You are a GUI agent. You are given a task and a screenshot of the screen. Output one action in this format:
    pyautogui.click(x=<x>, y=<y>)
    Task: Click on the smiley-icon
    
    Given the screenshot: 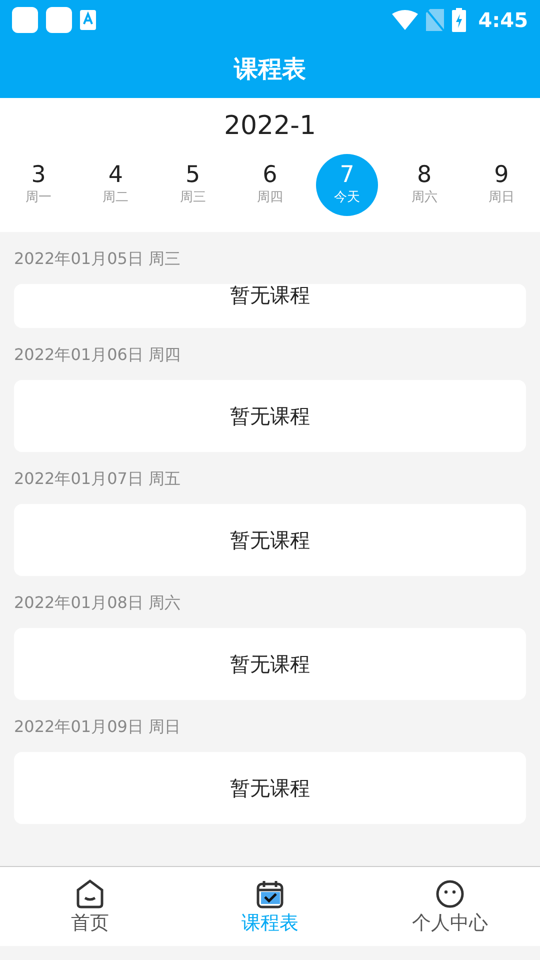 What is the action you would take?
    pyautogui.click(x=450, y=894)
    